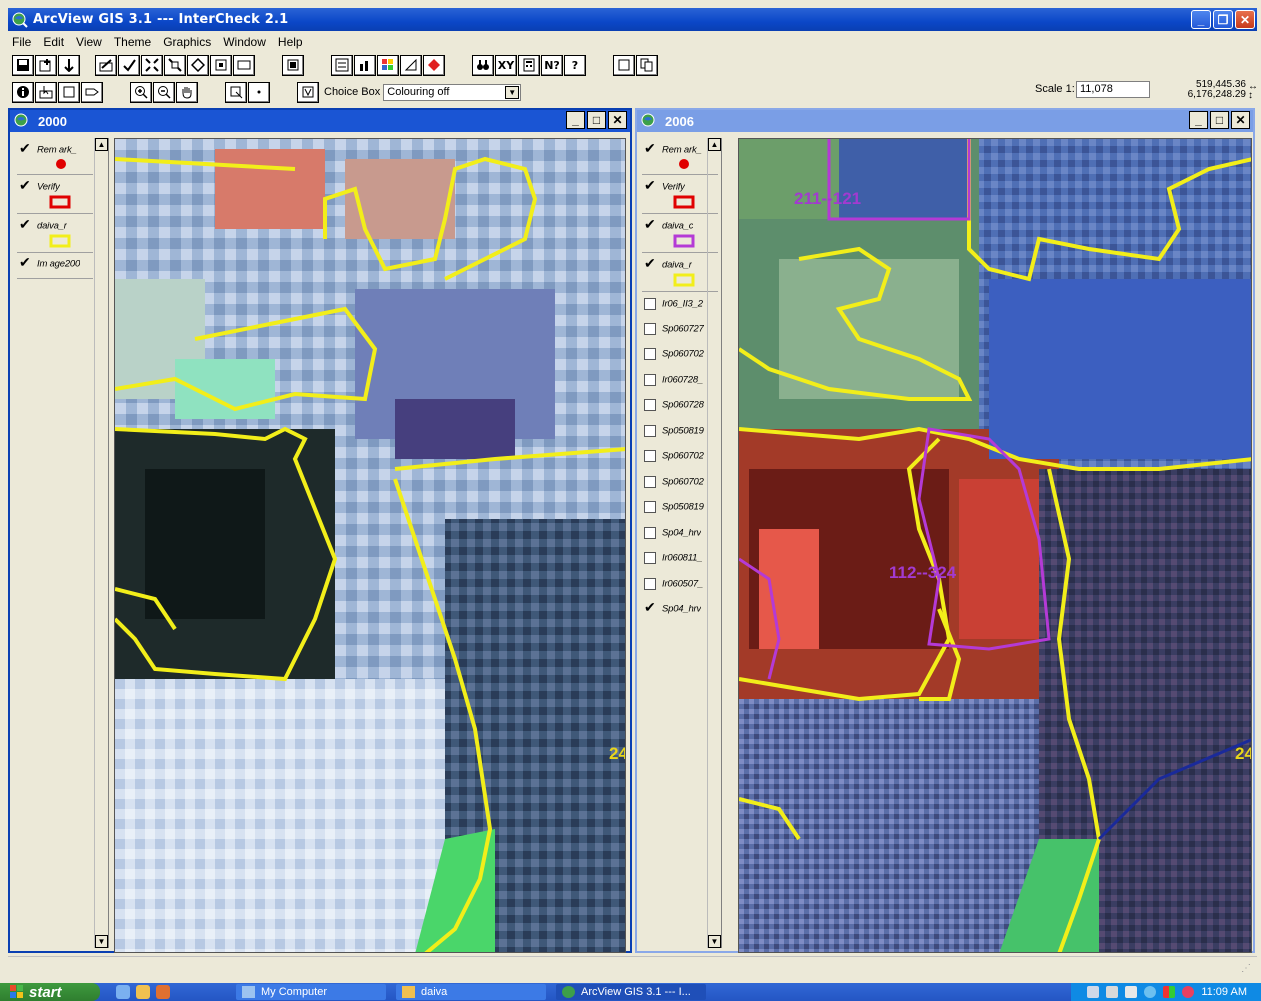 This screenshot has height=1001, width=1261. Describe the element at coordinates (632, 19) in the screenshot. I see `app-titlebar: ArcView GIS 3.1 --- InterCheck 2.1 _ ❐ ✕` at that location.